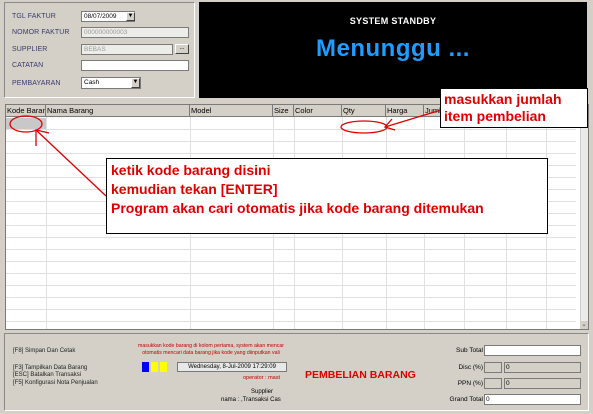  I want to click on col-model: Model, so click(231, 111).